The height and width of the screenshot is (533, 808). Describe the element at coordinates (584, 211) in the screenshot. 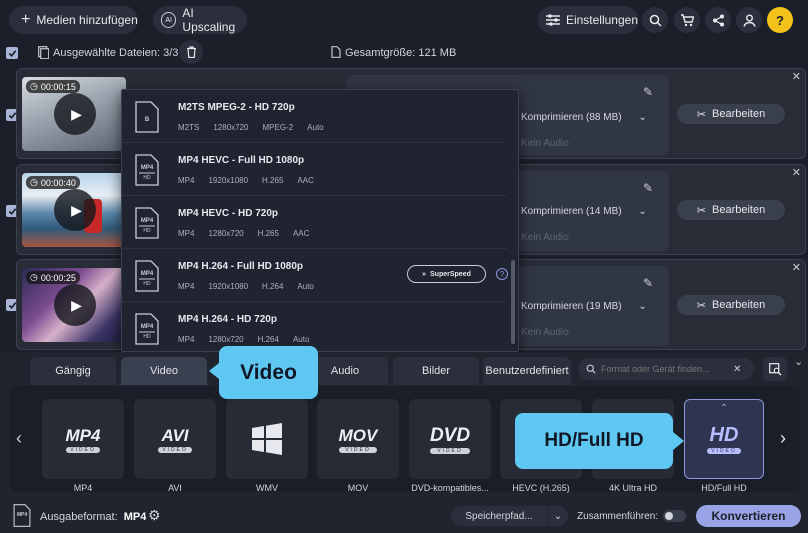

I see `compression-select: Komprimieren (14 MB) ⌄` at that location.